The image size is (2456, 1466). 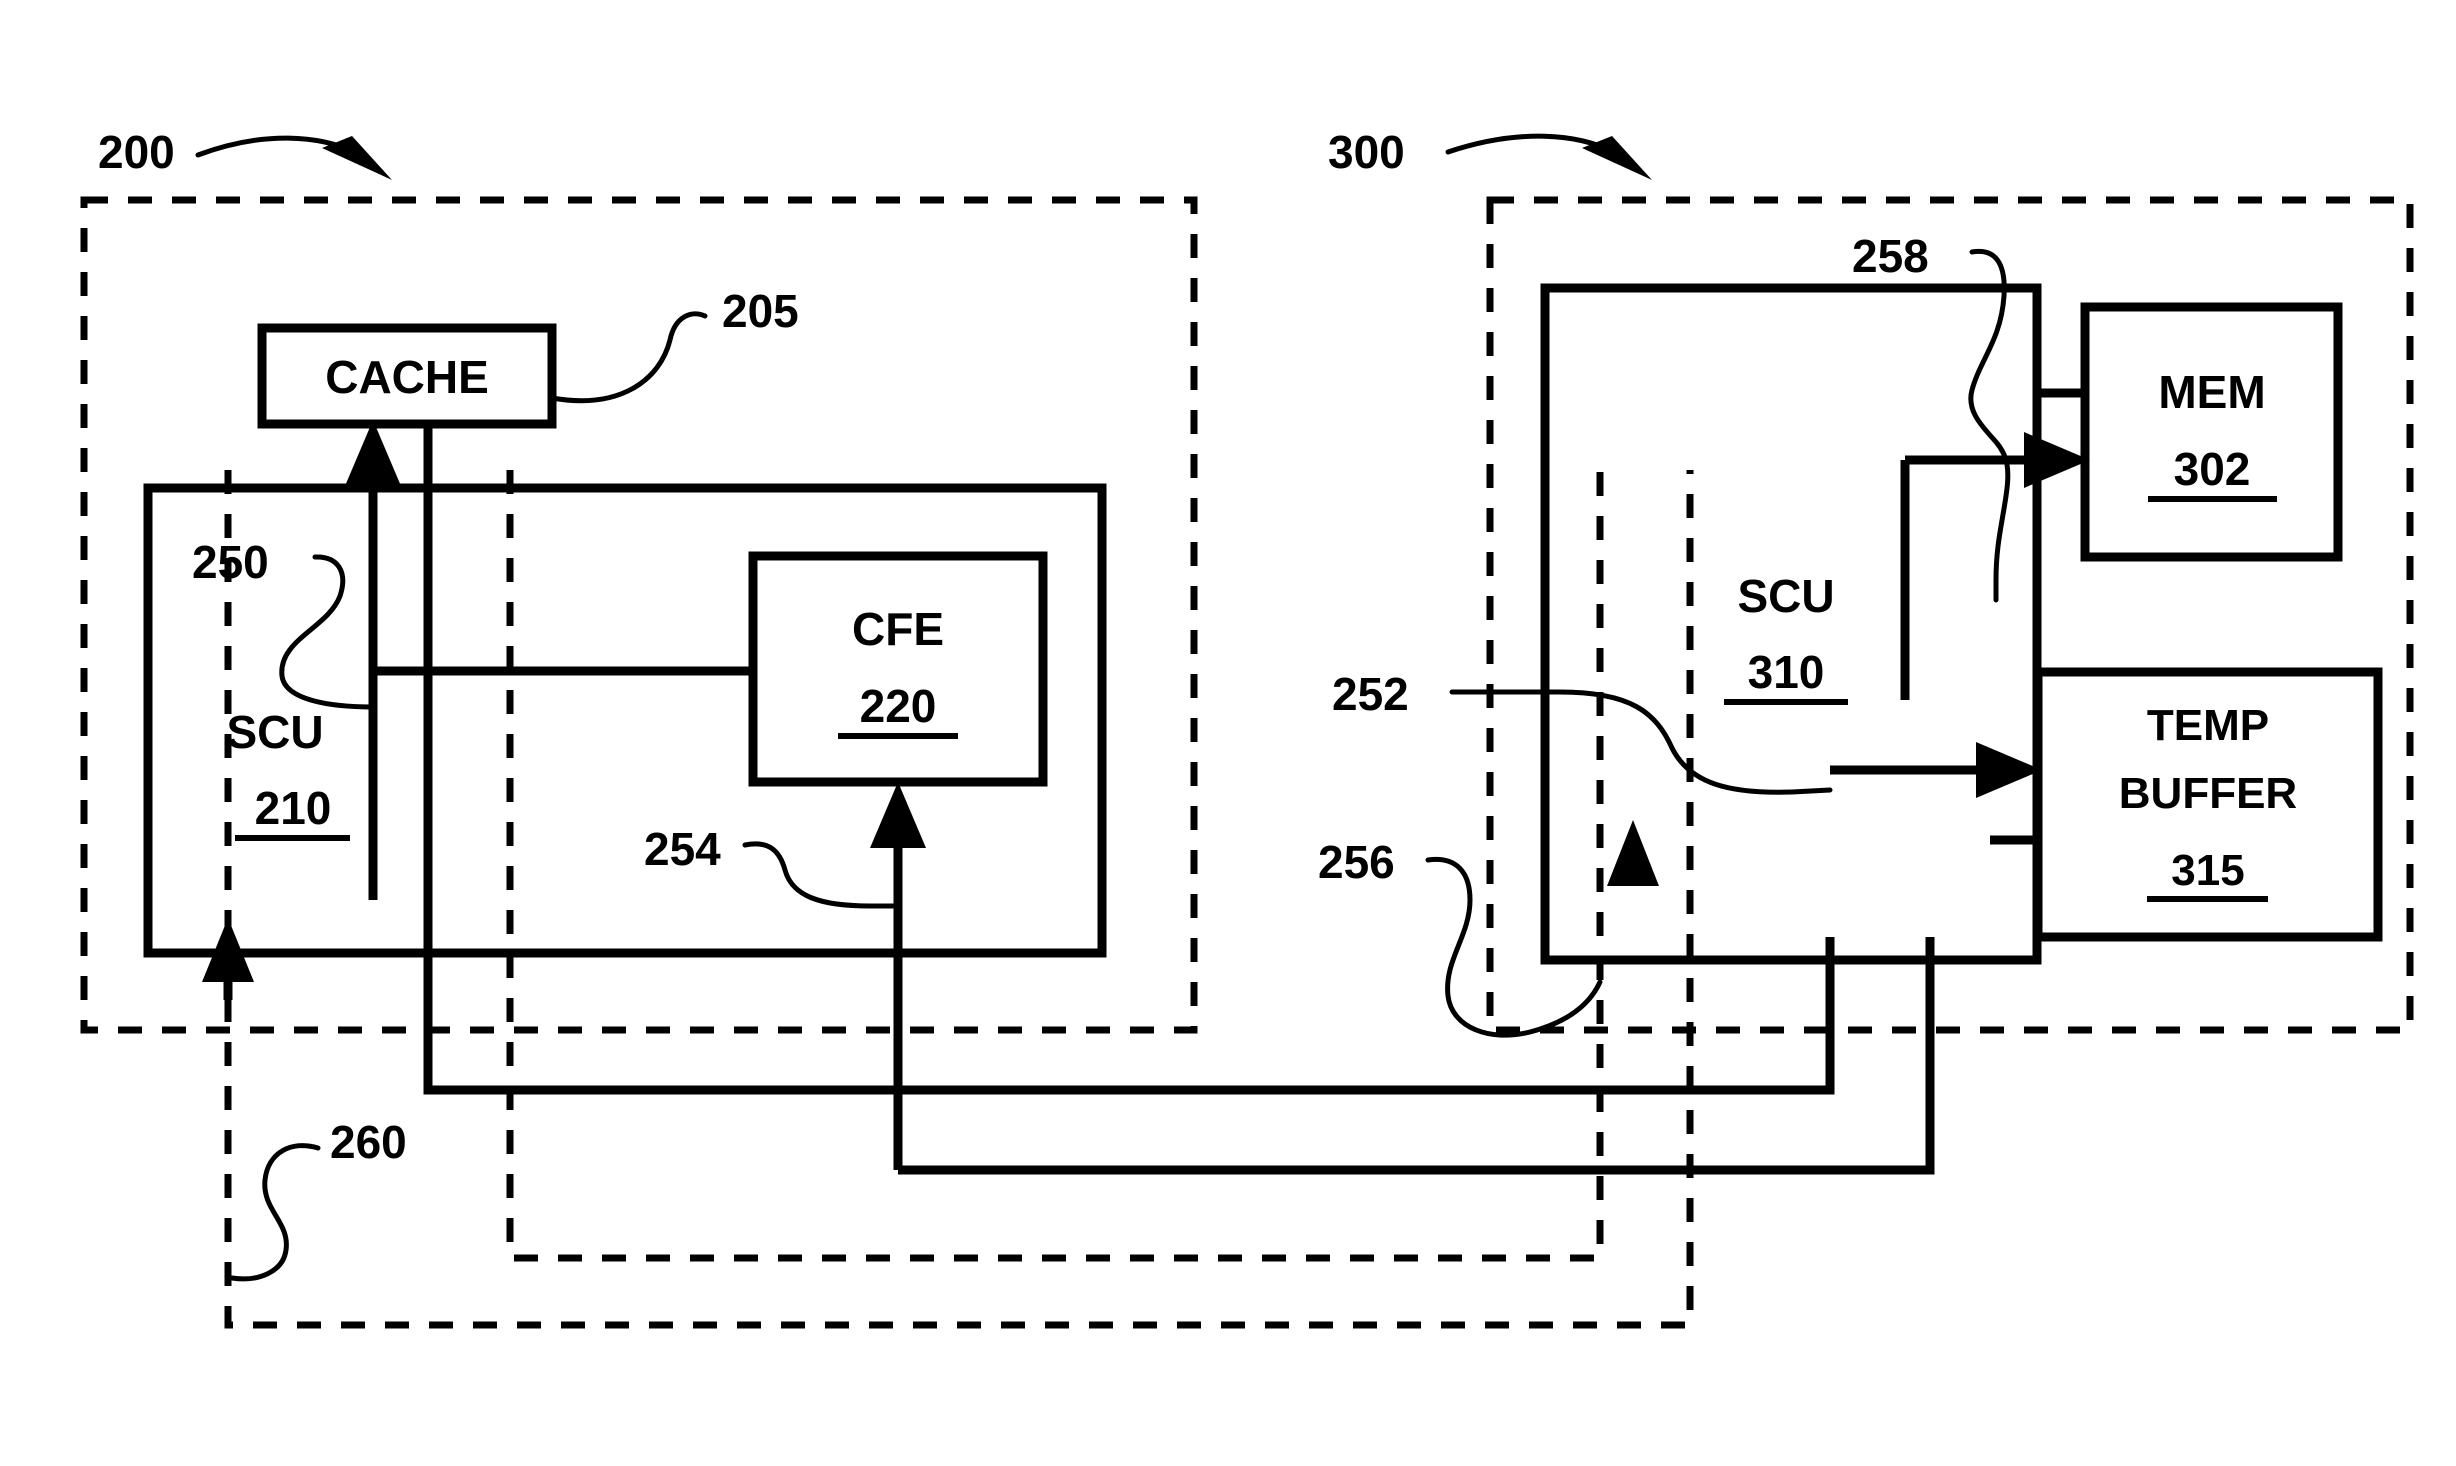 I want to click on mem302-box, so click(x=2211, y=432).